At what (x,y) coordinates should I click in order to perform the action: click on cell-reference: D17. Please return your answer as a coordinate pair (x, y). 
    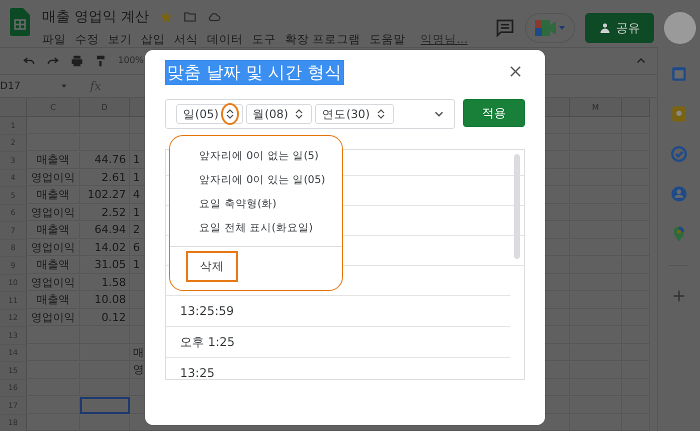
    Looking at the image, I should click on (30, 86).